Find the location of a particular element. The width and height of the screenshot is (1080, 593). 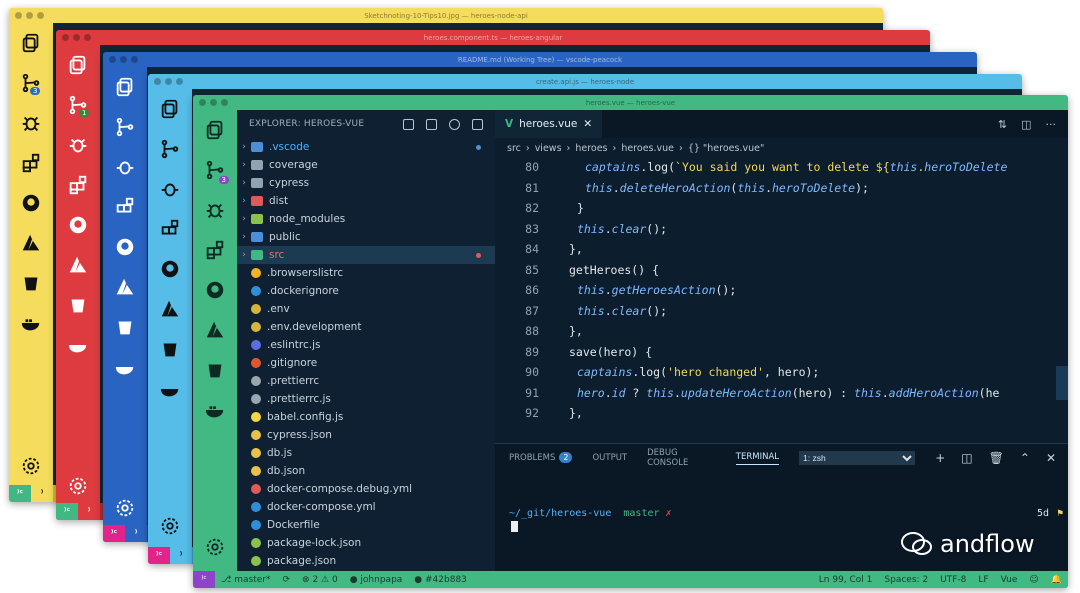

terminal-output: ~/_git/heroes-vue master ✗ 5d ⚑ is located at coordinates (781, 502).